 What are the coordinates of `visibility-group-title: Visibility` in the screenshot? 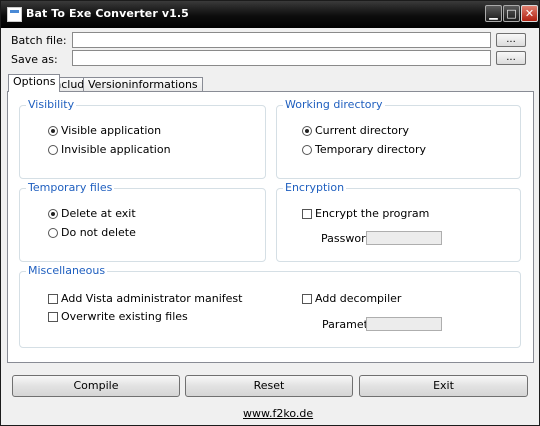 It's located at (51, 104).